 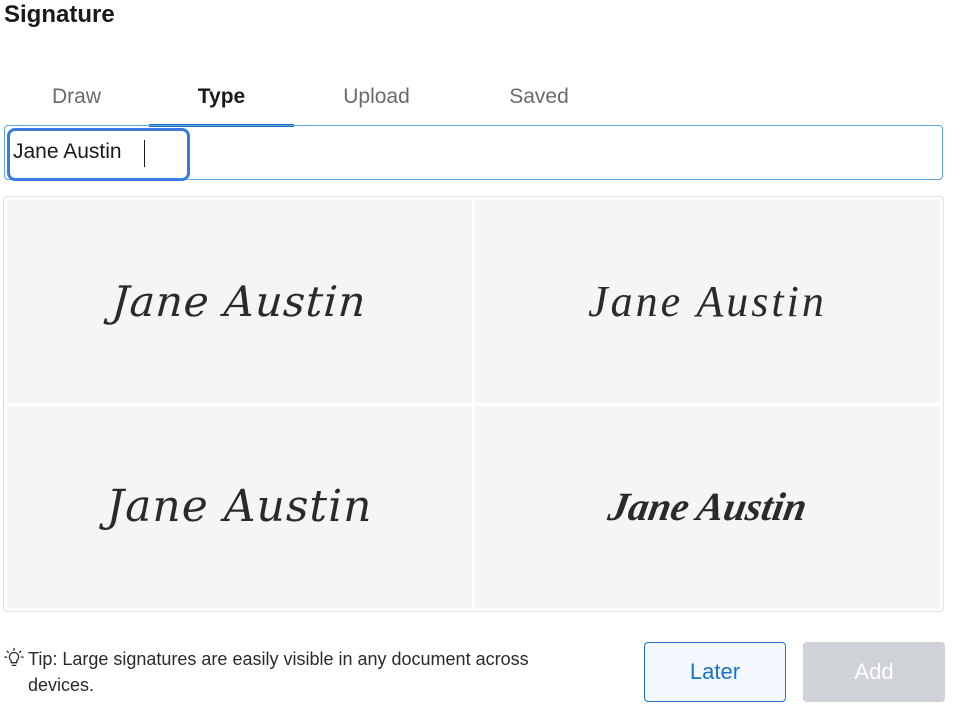 I want to click on tab-bar: Draw Type Upload Saved, so click(x=311, y=98).